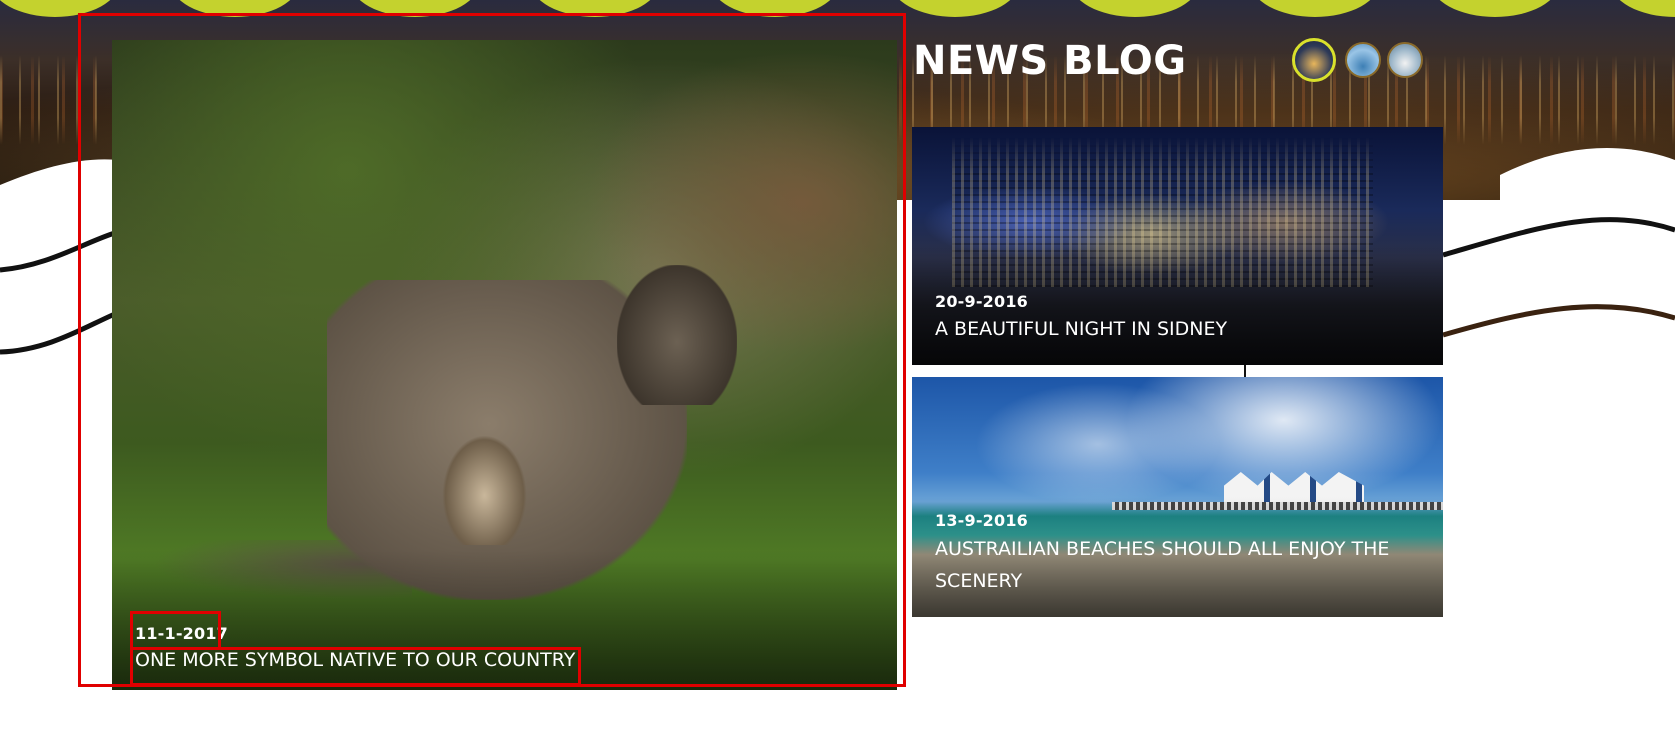 This screenshot has height=739, width=1675. I want to click on date-highlight-box, so click(175, 630).